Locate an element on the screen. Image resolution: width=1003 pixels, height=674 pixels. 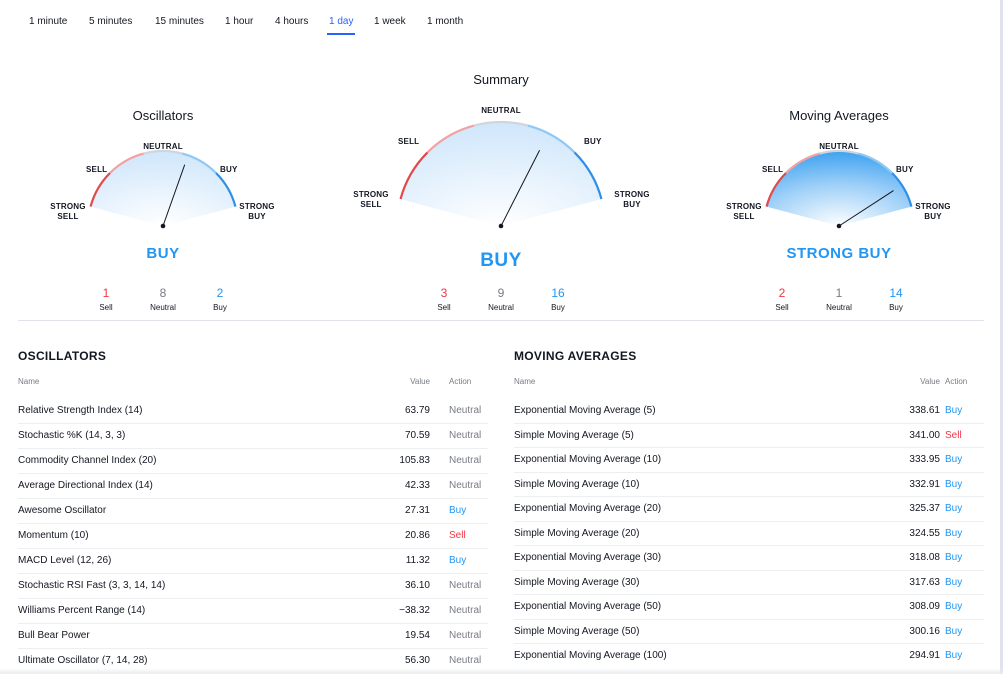
summary-verdict: BUY is located at coordinates (501, 260).